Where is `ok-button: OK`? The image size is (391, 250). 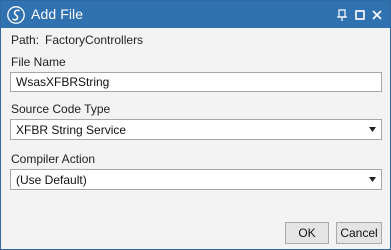 ok-button: OK is located at coordinates (307, 233).